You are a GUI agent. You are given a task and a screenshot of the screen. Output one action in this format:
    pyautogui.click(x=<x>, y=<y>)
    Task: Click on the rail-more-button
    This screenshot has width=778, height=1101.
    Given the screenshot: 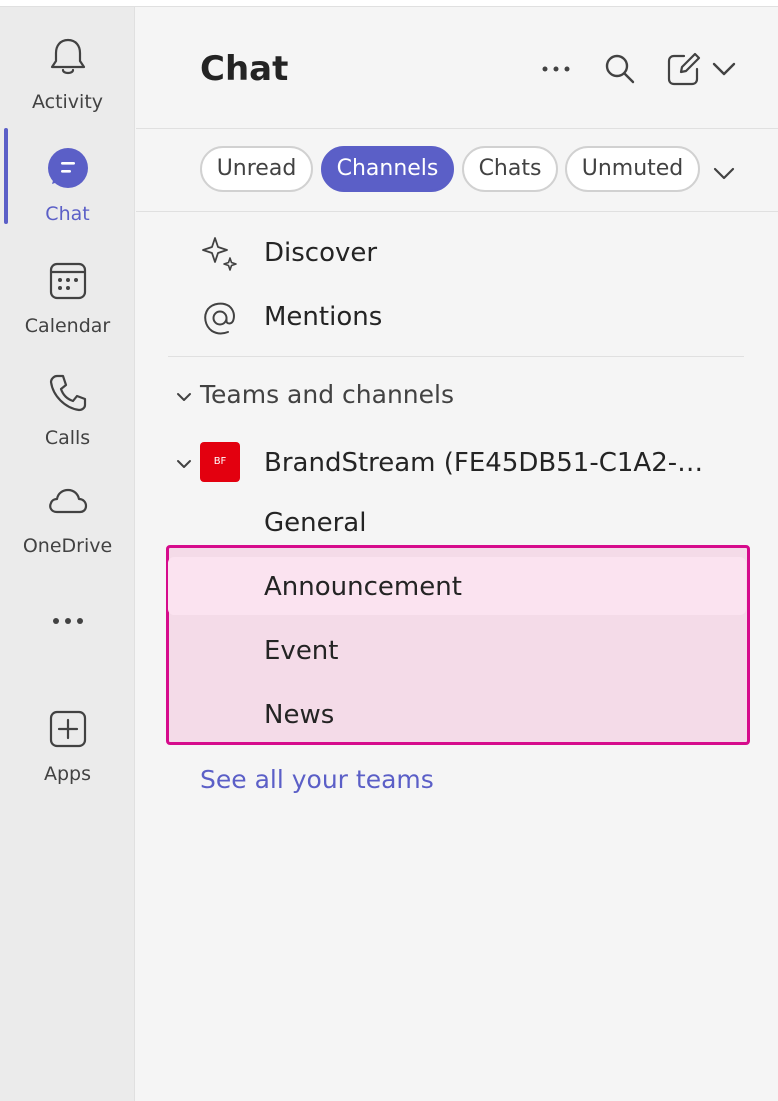 What is the action you would take?
    pyautogui.click(x=67, y=621)
    